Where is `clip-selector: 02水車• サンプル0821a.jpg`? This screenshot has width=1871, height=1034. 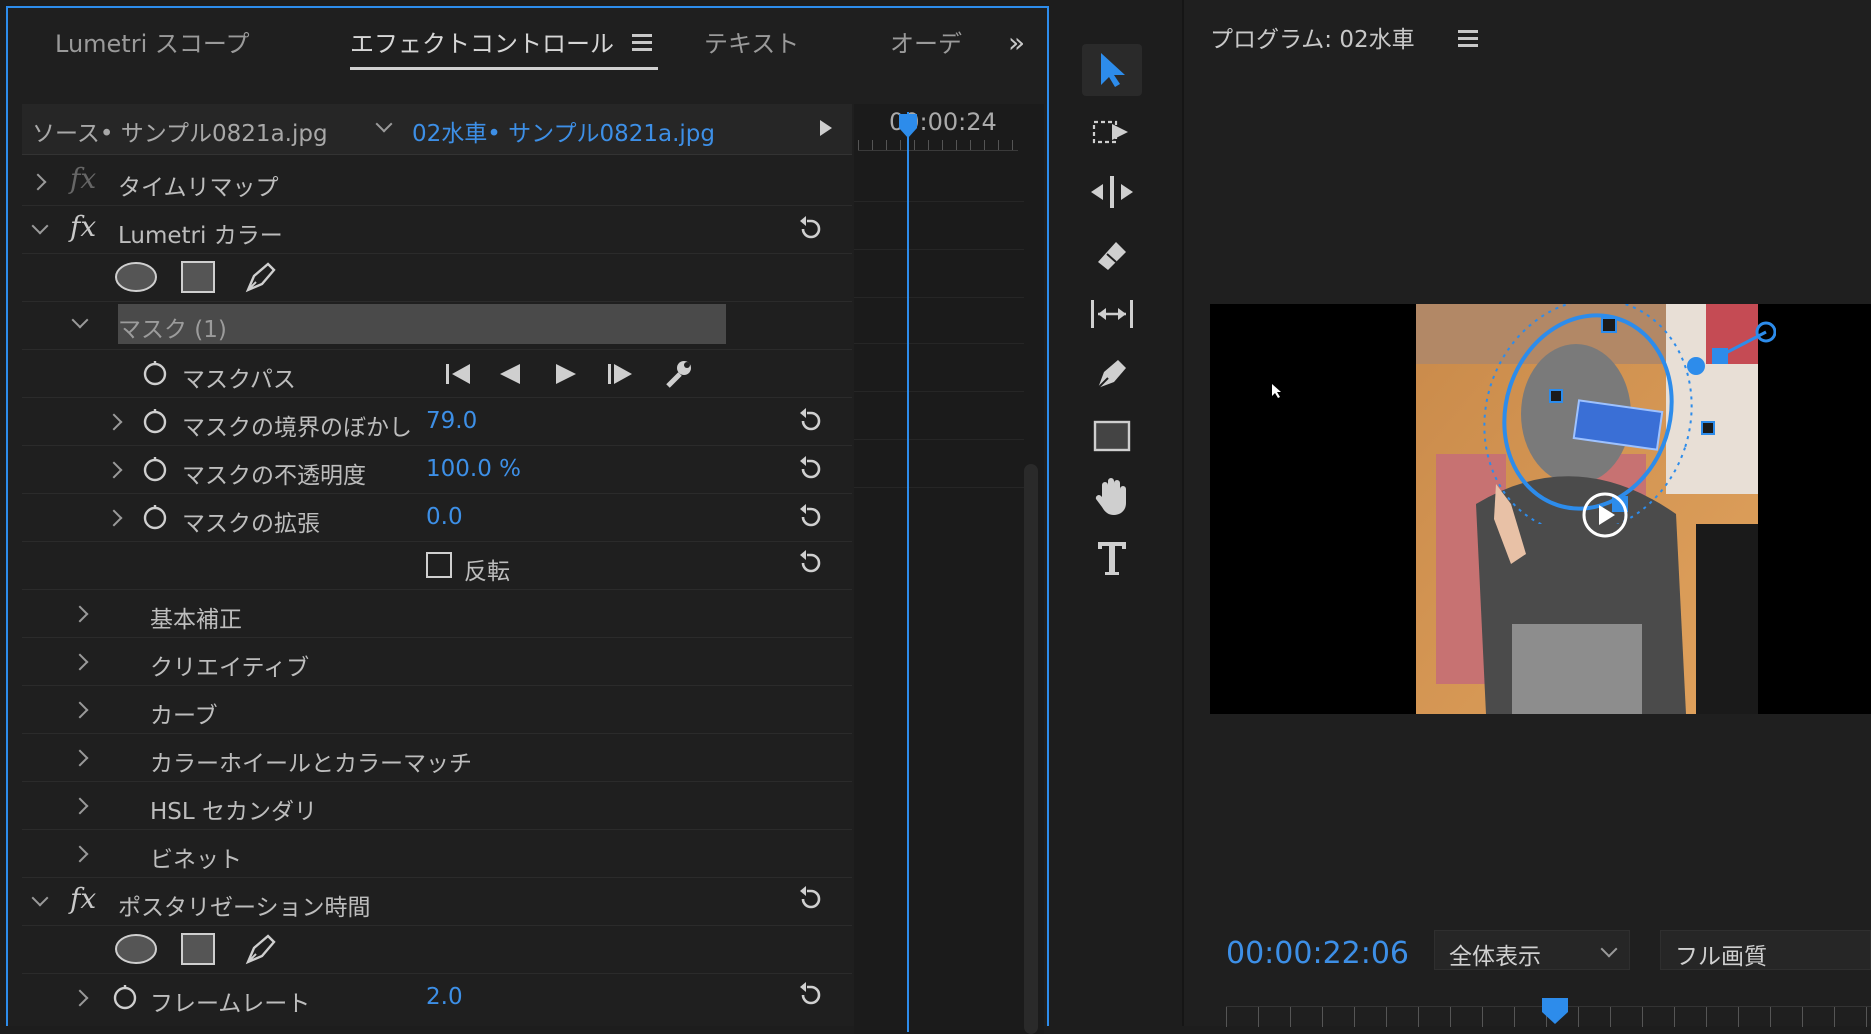 clip-selector: 02水車• サンプル0821a.jpg is located at coordinates (563, 131).